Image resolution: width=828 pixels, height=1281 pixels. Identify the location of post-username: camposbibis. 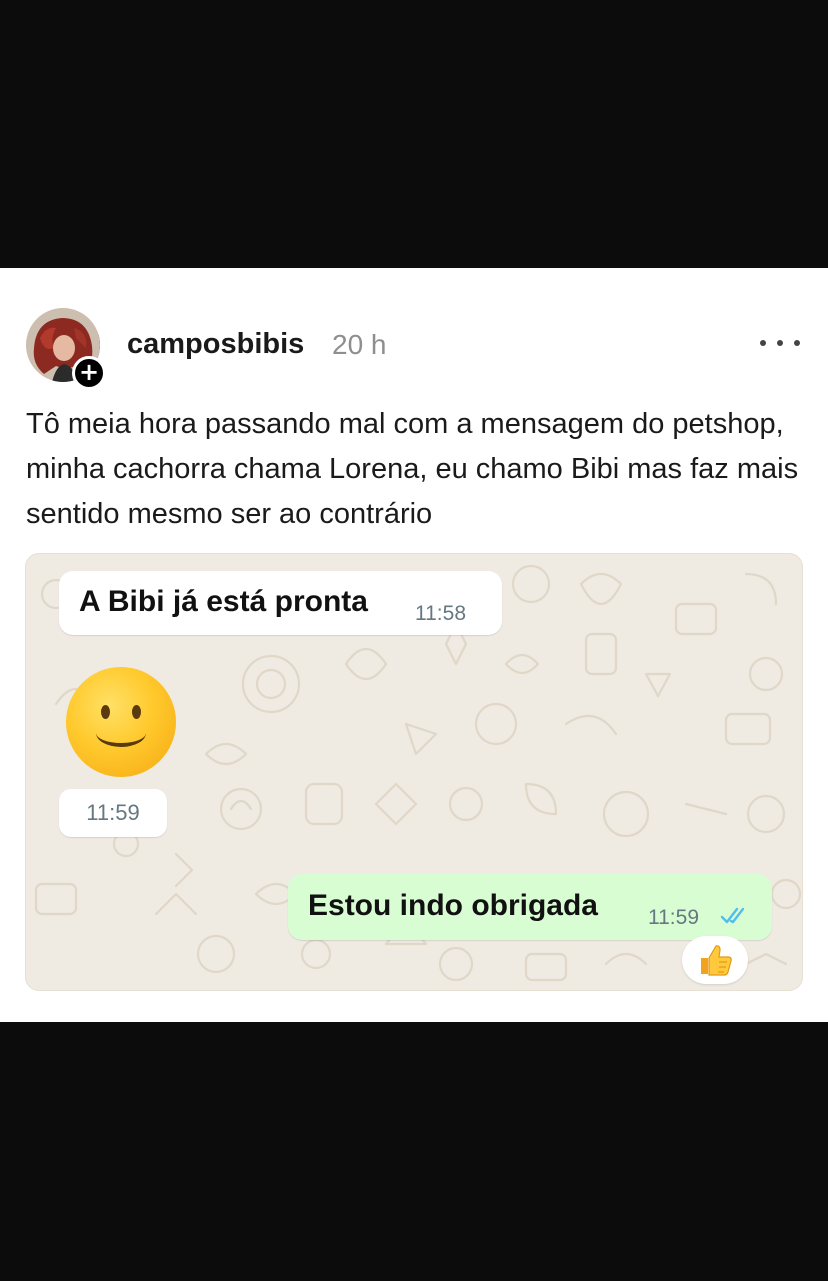
(215, 344).